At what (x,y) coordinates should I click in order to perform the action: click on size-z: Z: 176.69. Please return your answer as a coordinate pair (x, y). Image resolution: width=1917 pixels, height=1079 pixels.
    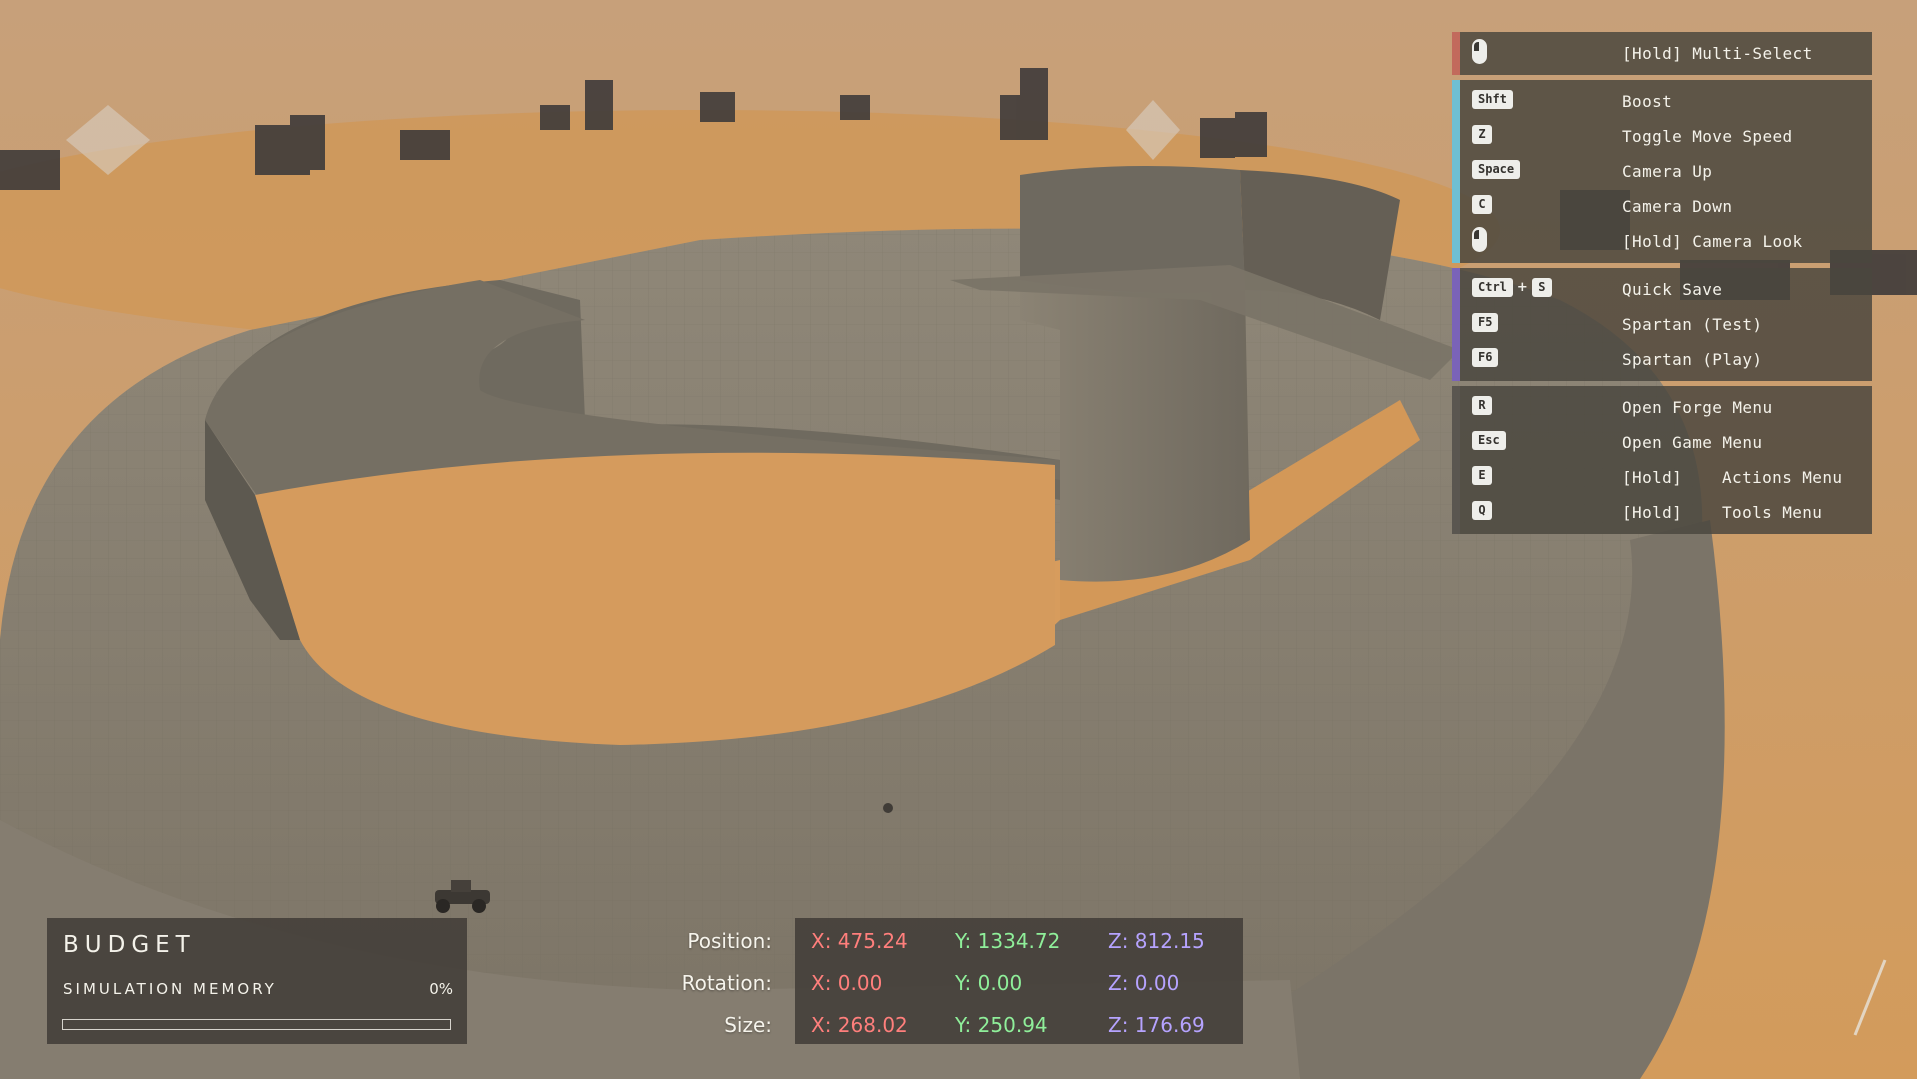
    Looking at the image, I should click on (1156, 1025).